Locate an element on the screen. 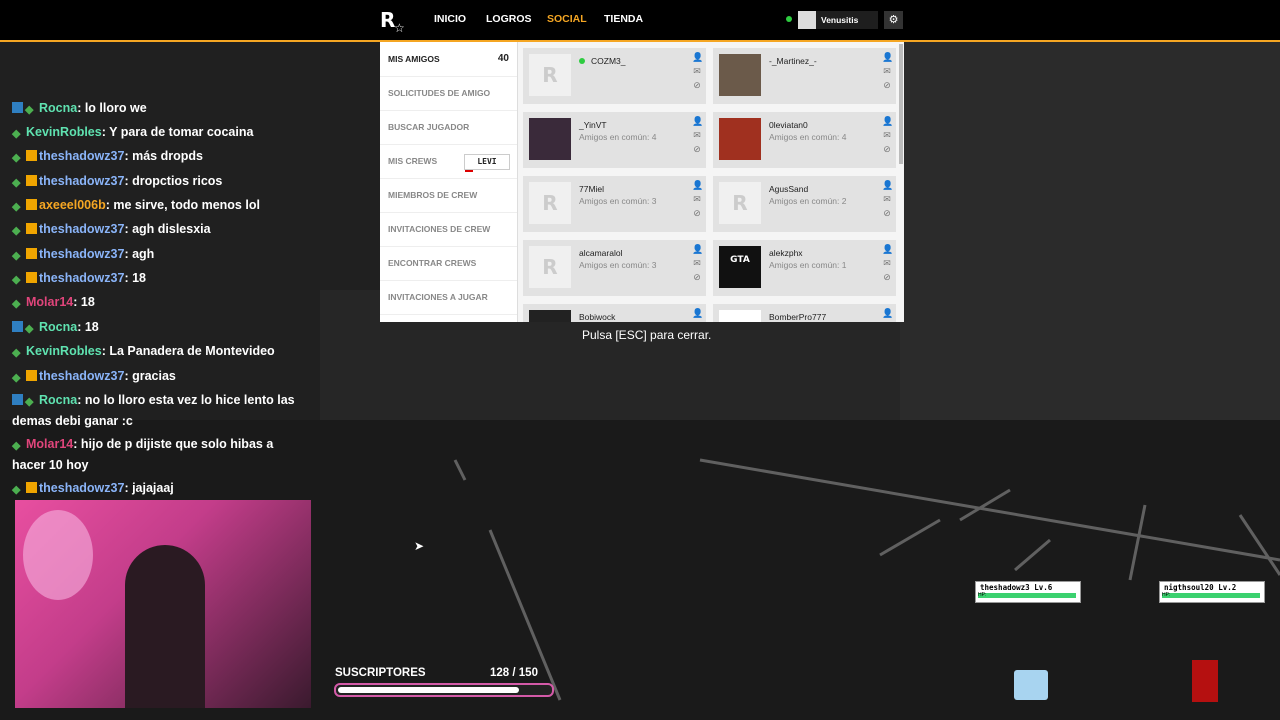 Image resolution: width=1280 pixels, height=720 pixels. friend-card: R 77Miel Amigos en común: 3 👤 ✉ ⊘ is located at coordinates (614, 204).